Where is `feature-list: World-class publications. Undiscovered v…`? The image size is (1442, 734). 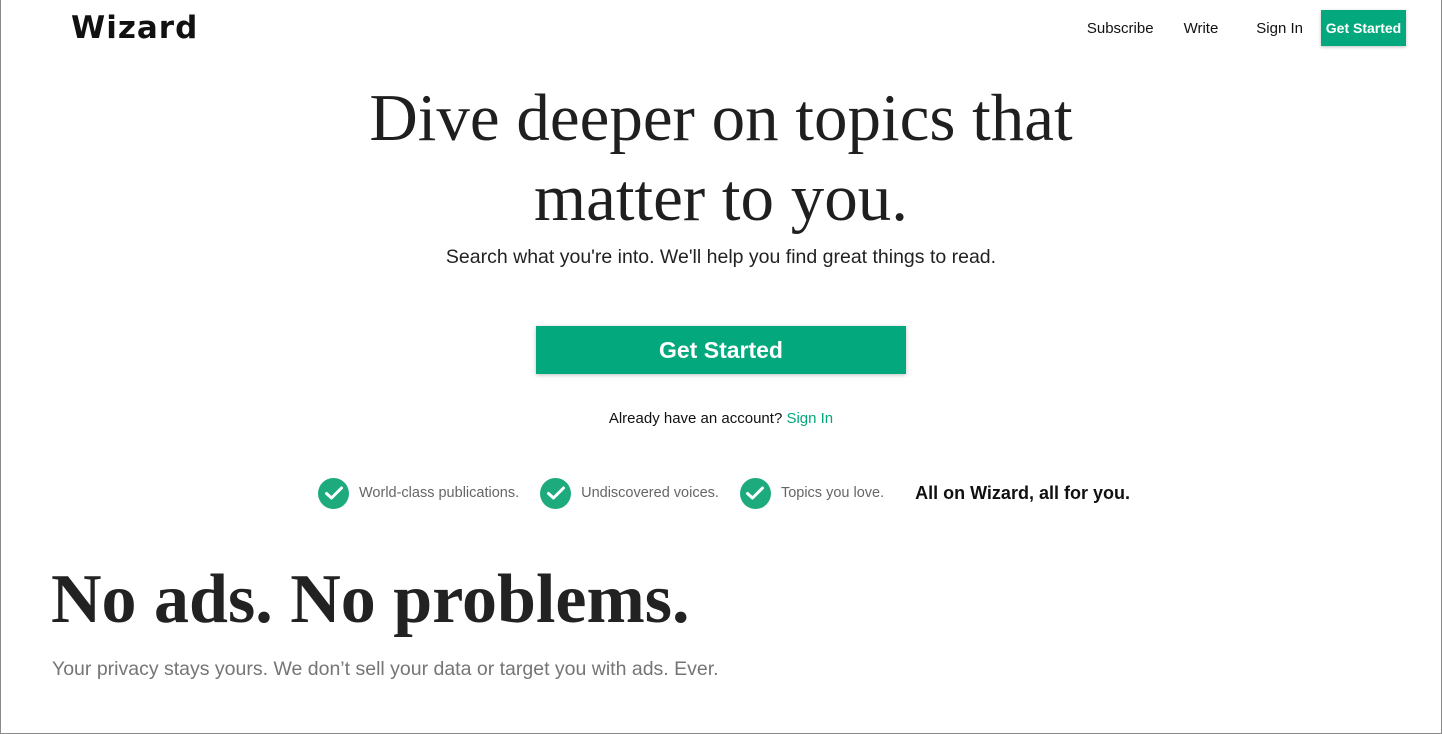
feature-list: World-class publications. Undiscovered v… is located at coordinates (724, 493).